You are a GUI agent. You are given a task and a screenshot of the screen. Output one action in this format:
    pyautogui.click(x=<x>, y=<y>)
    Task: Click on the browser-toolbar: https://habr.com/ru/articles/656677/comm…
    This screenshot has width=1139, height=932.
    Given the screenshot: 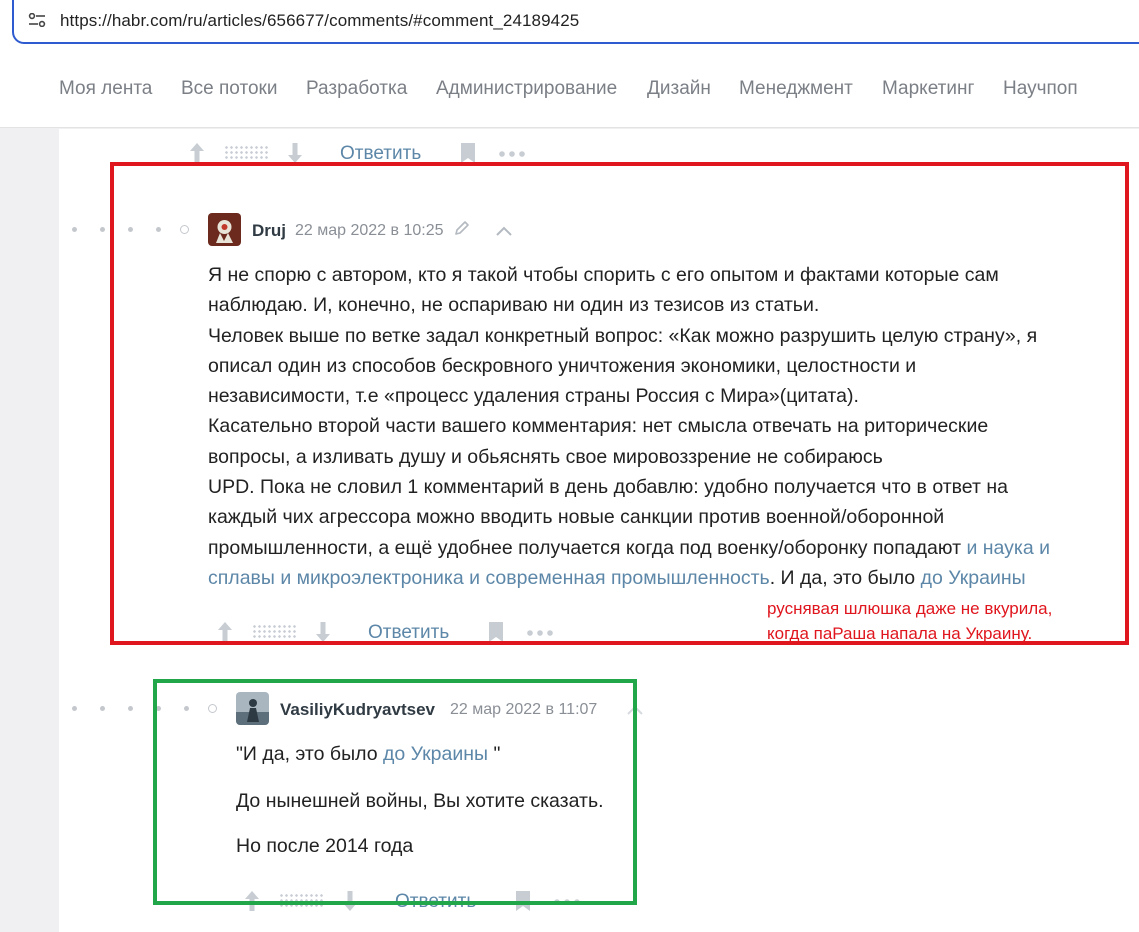 What is the action you would take?
    pyautogui.click(x=569, y=24)
    